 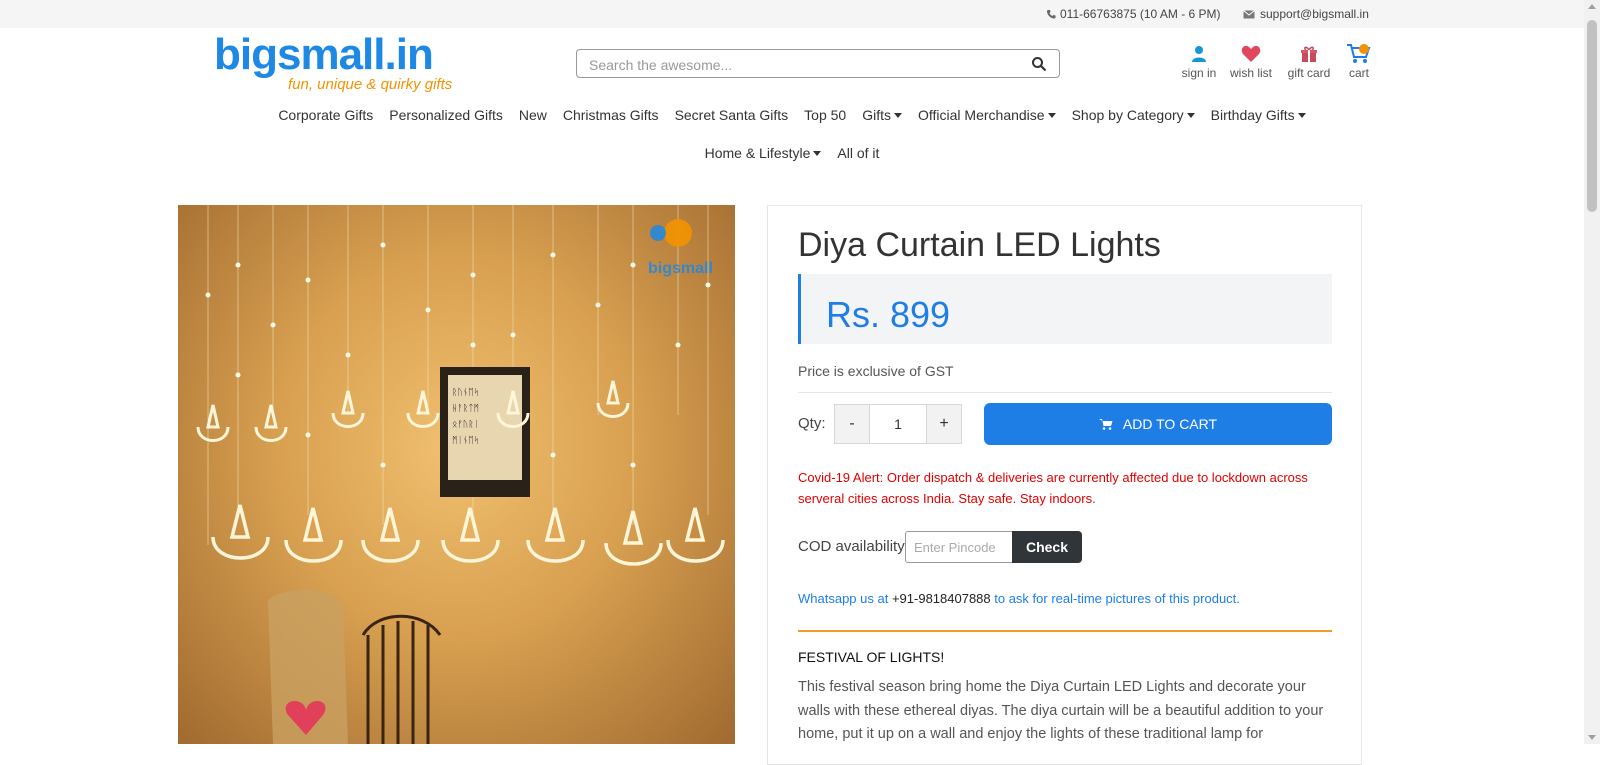 What do you see at coordinates (1249, 13) in the screenshot?
I see `envelope-icon` at bounding box center [1249, 13].